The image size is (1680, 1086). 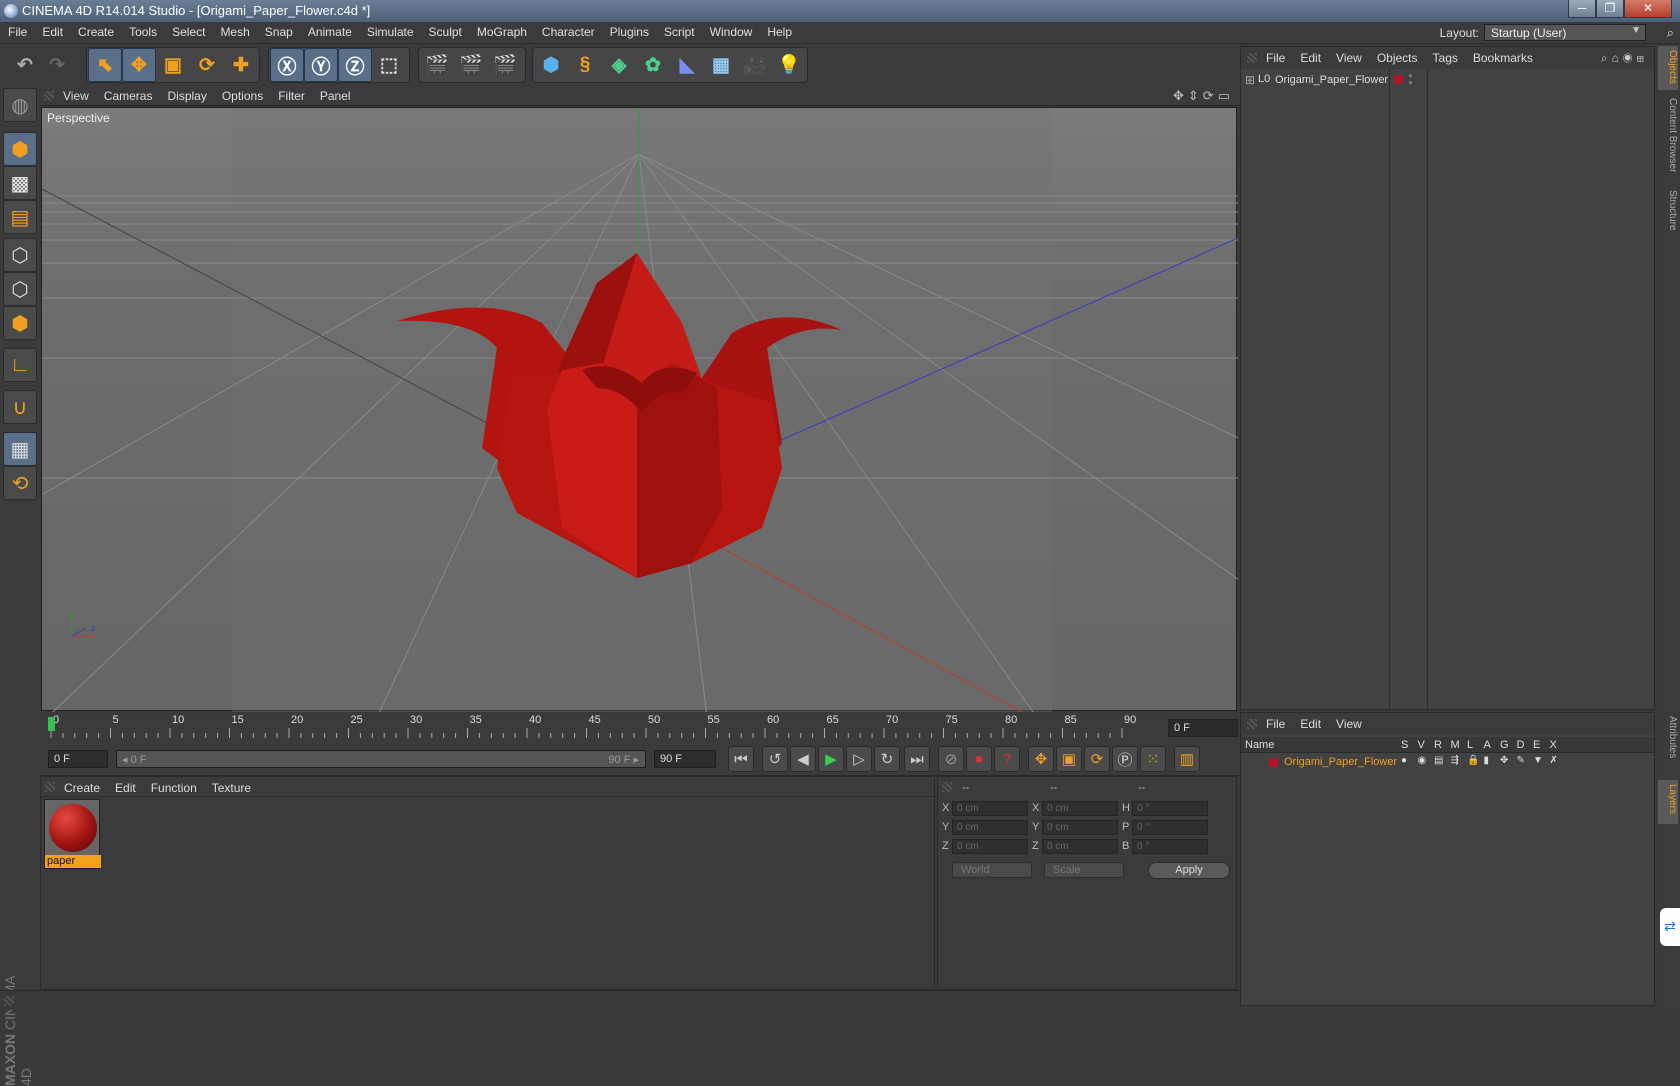 I want to click on coord-field-y-2: 0 cm, so click(x=1080, y=827).